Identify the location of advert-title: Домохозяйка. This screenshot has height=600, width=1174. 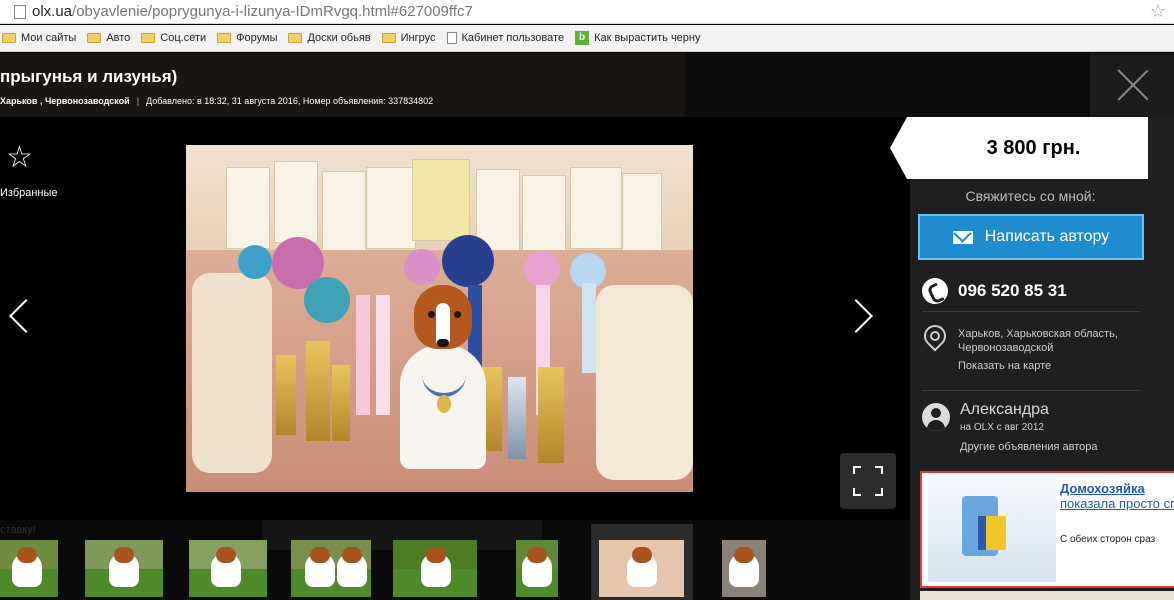
(1102, 488).